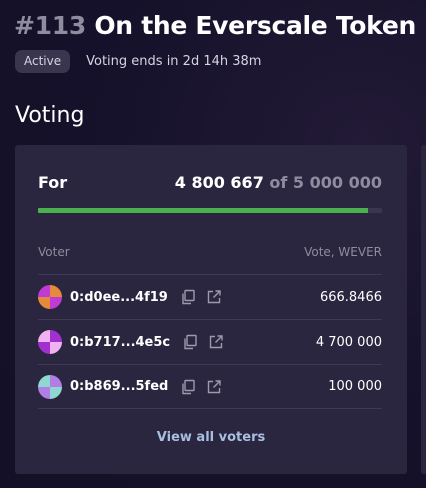 Image resolution: width=426 pixels, height=488 pixels. Describe the element at coordinates (120, 342) in the screenshot. I see `voter-address-link: 0:b717...4e5c` at that location.